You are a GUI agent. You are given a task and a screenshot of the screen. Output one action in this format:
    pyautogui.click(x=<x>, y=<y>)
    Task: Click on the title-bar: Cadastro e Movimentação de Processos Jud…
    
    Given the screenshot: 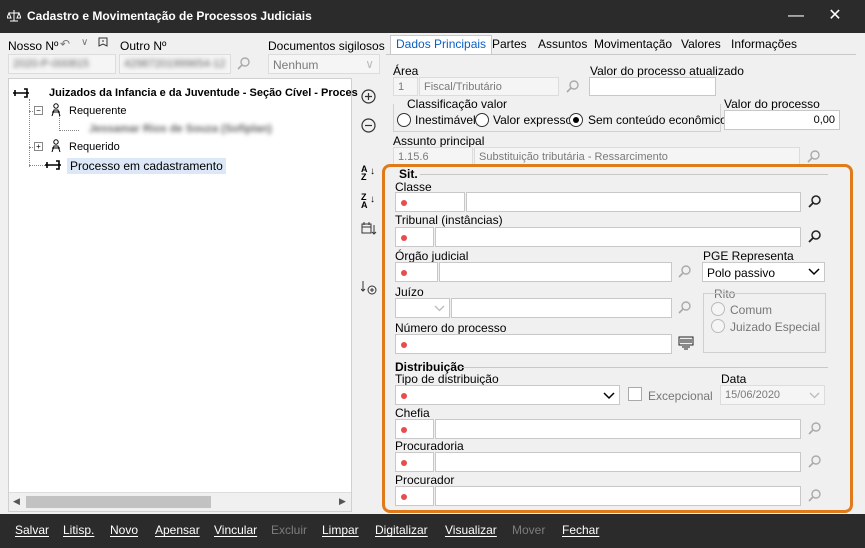 What is the action you would take?
    pyautogui.click(x=432, y=16)
    